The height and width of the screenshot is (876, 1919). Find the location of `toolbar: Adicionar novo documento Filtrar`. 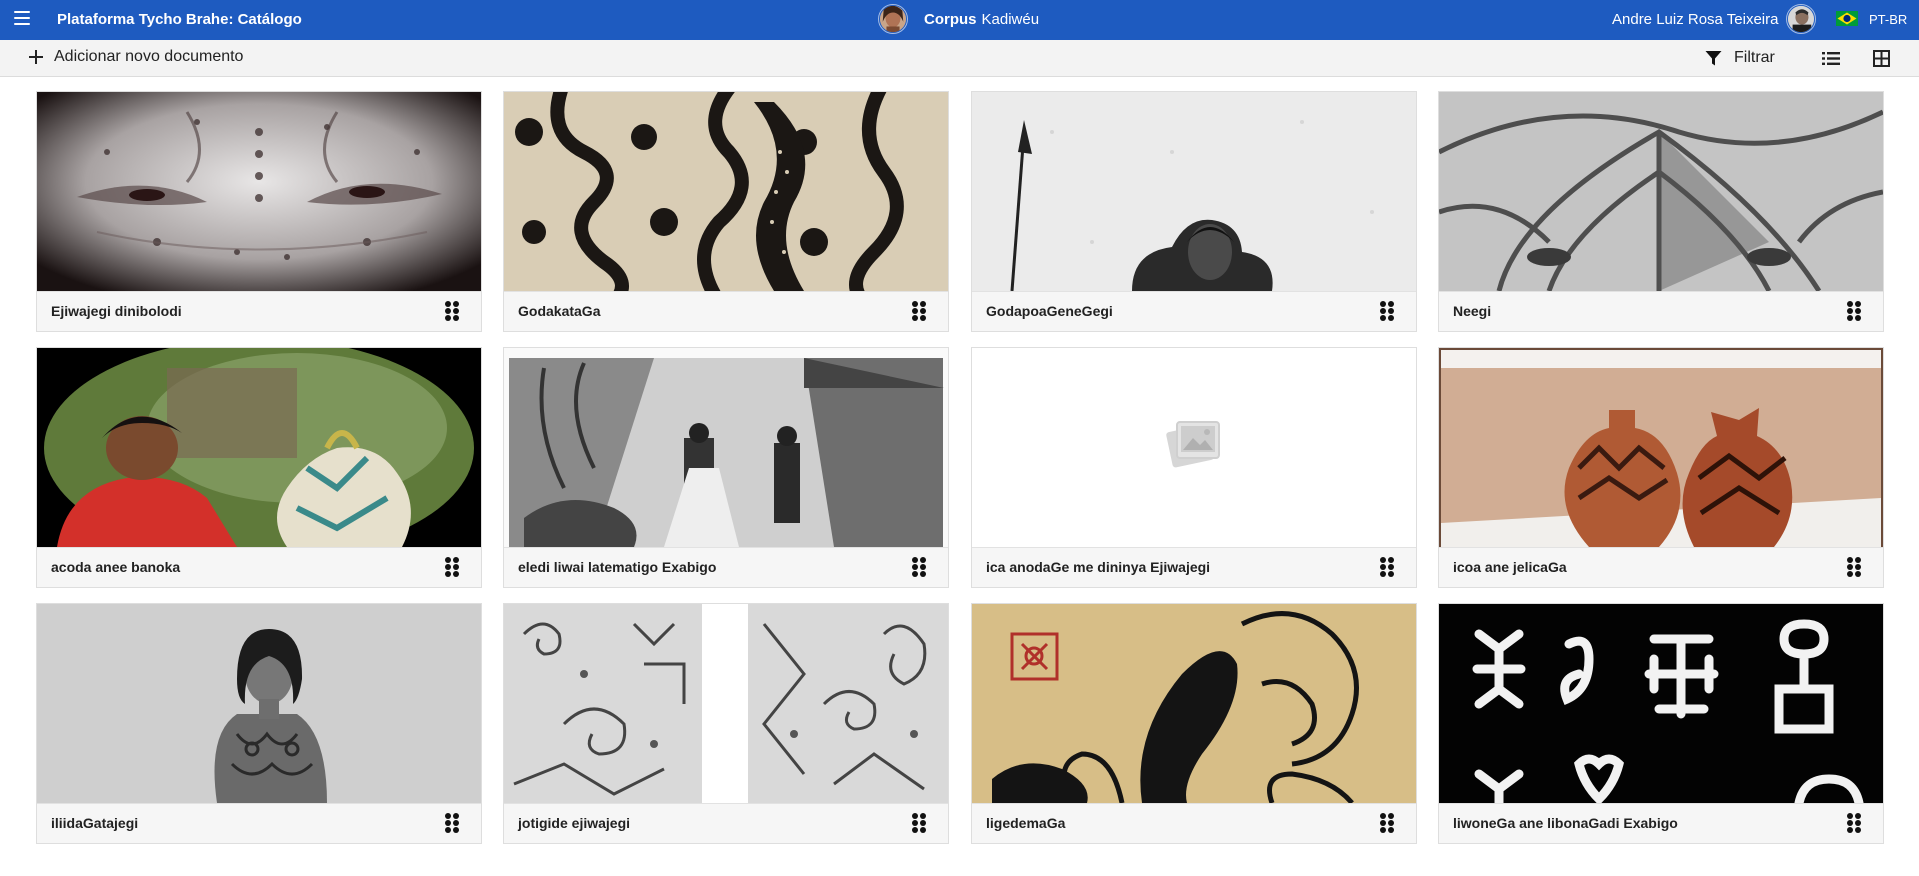

toolbar: Adicionar novo documento Filtrar is located at coordinates (959, 58).